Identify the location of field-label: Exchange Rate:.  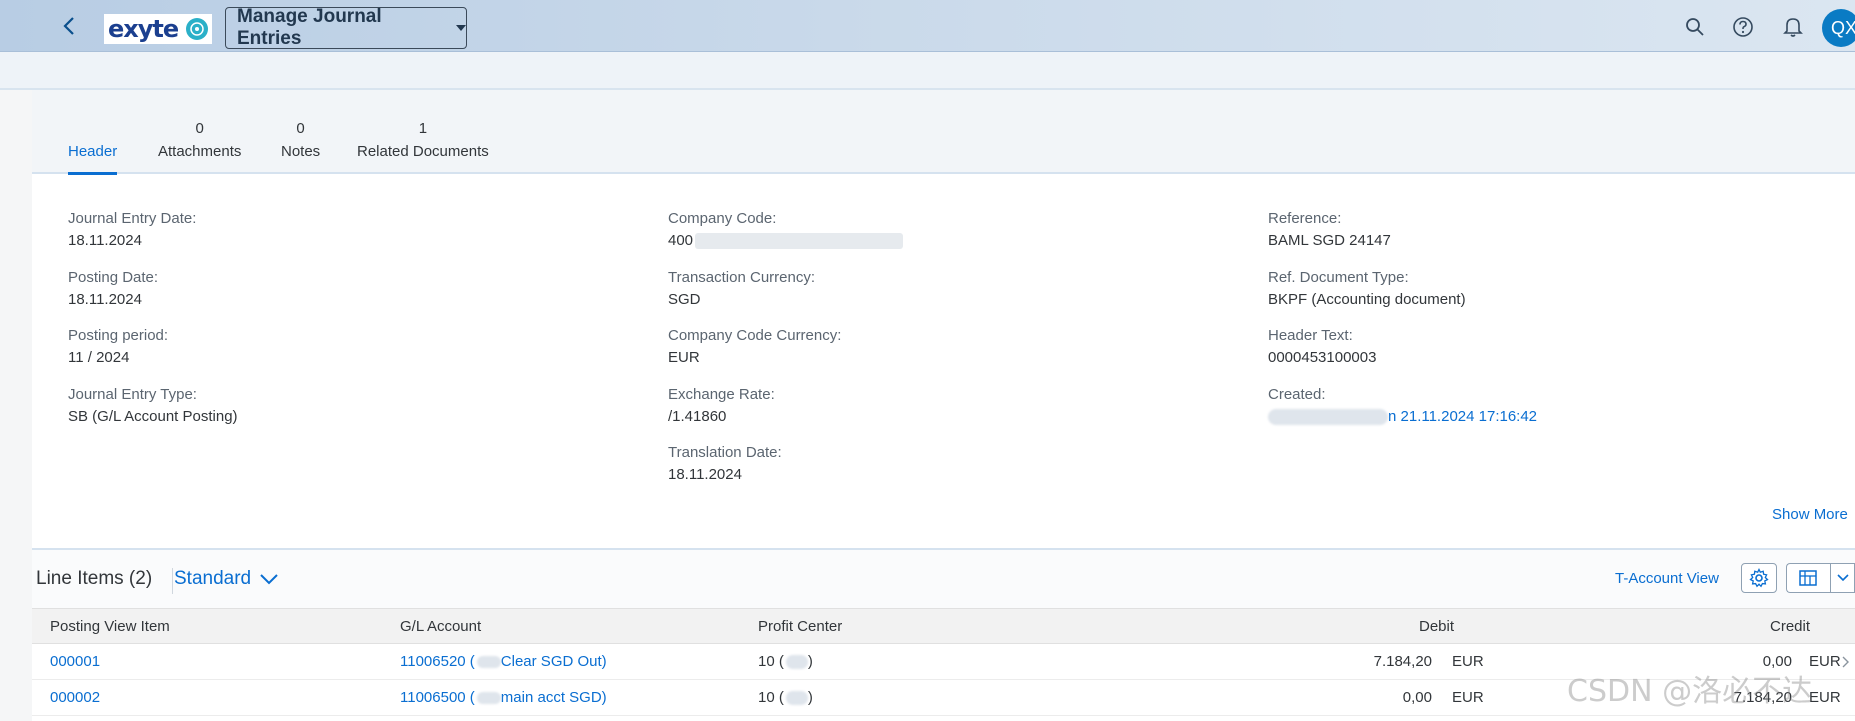
(721, 394).